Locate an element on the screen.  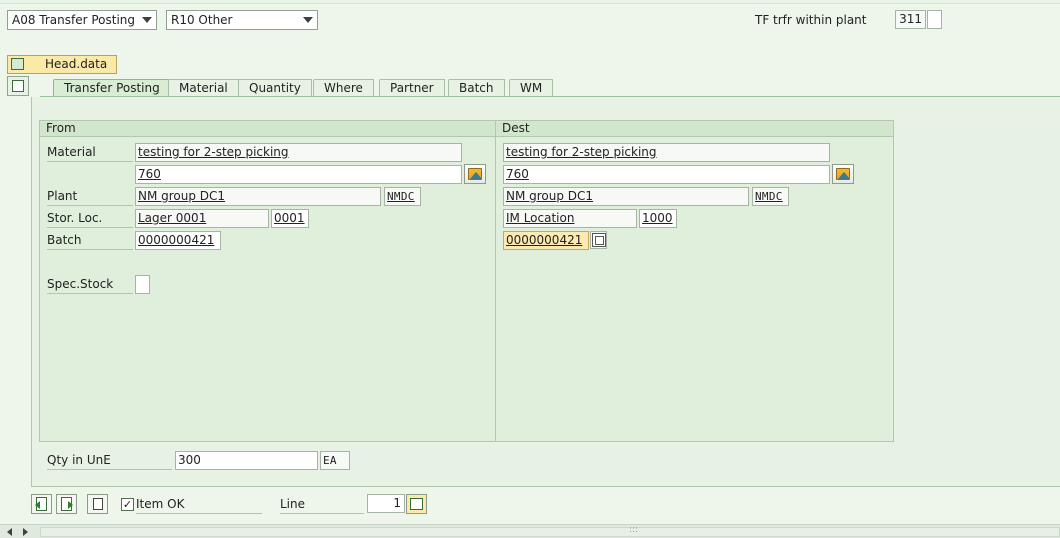
from-batch-field: 0000000421 is located at coordinates (178, 240).